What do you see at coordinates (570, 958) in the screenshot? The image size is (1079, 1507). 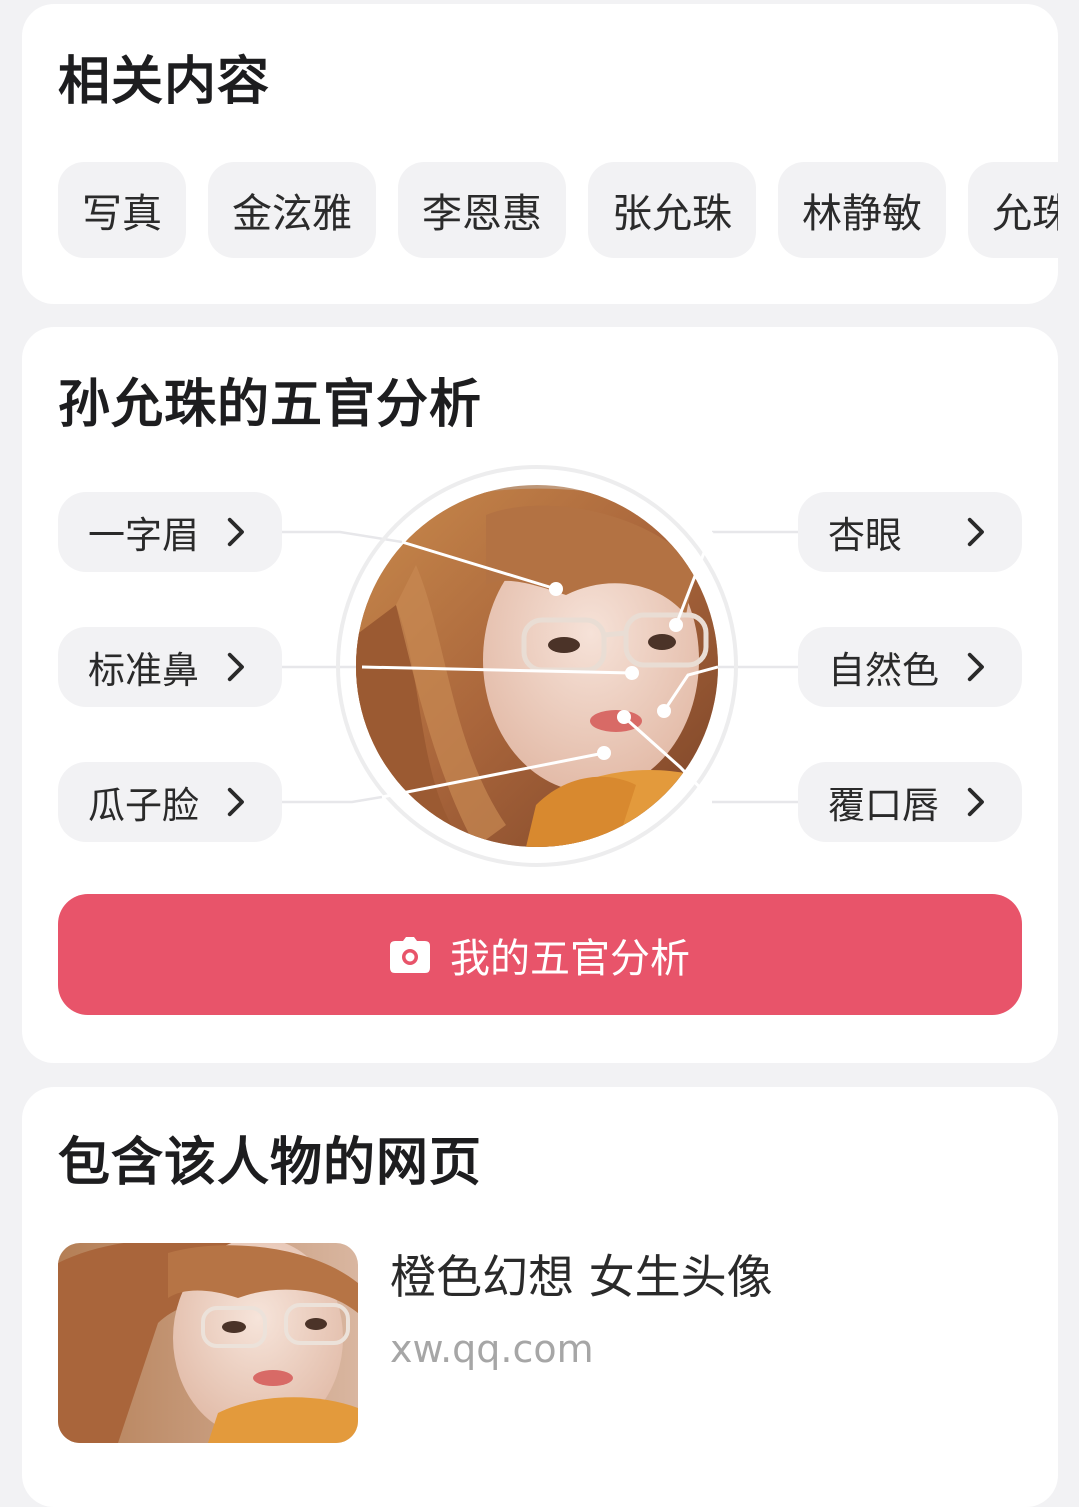 I see `my-feature-analysis-label: 我的五官分析` at bounding box center [570, 958].